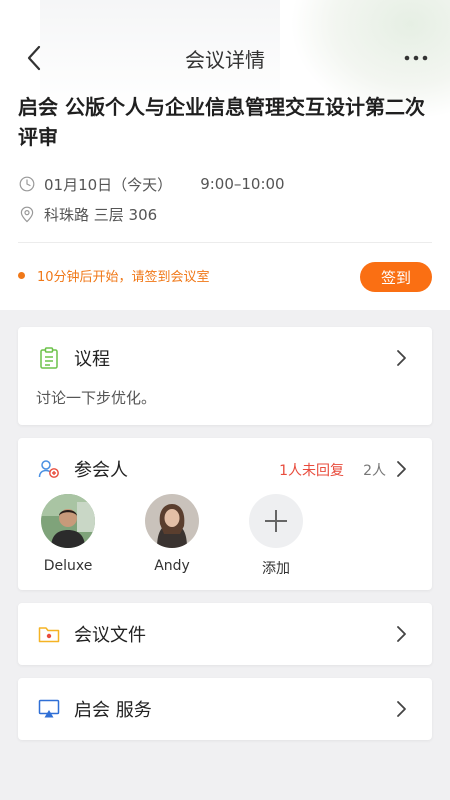  Describe the element at coordinates (123, 277) in the screenshot. I see `notice-text: 10分钟后开始，请签到会议室` at that location.